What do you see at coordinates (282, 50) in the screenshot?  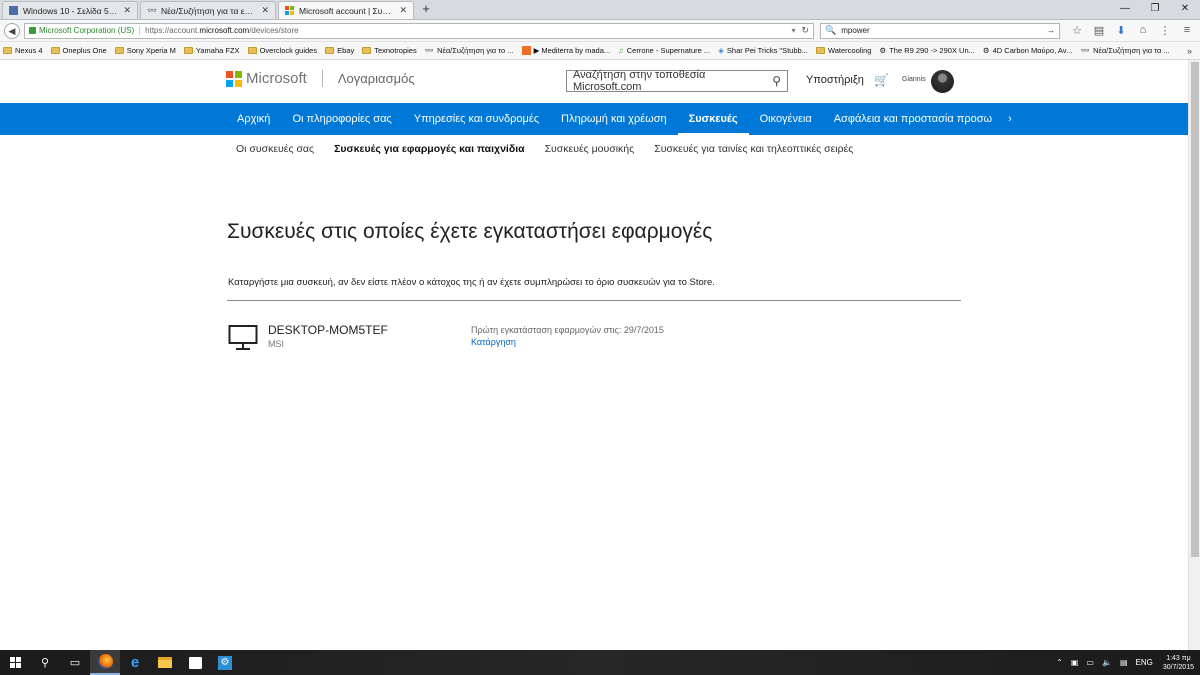 I see `bookmark-item: Overclock guides` at bounding box center [282, 50].